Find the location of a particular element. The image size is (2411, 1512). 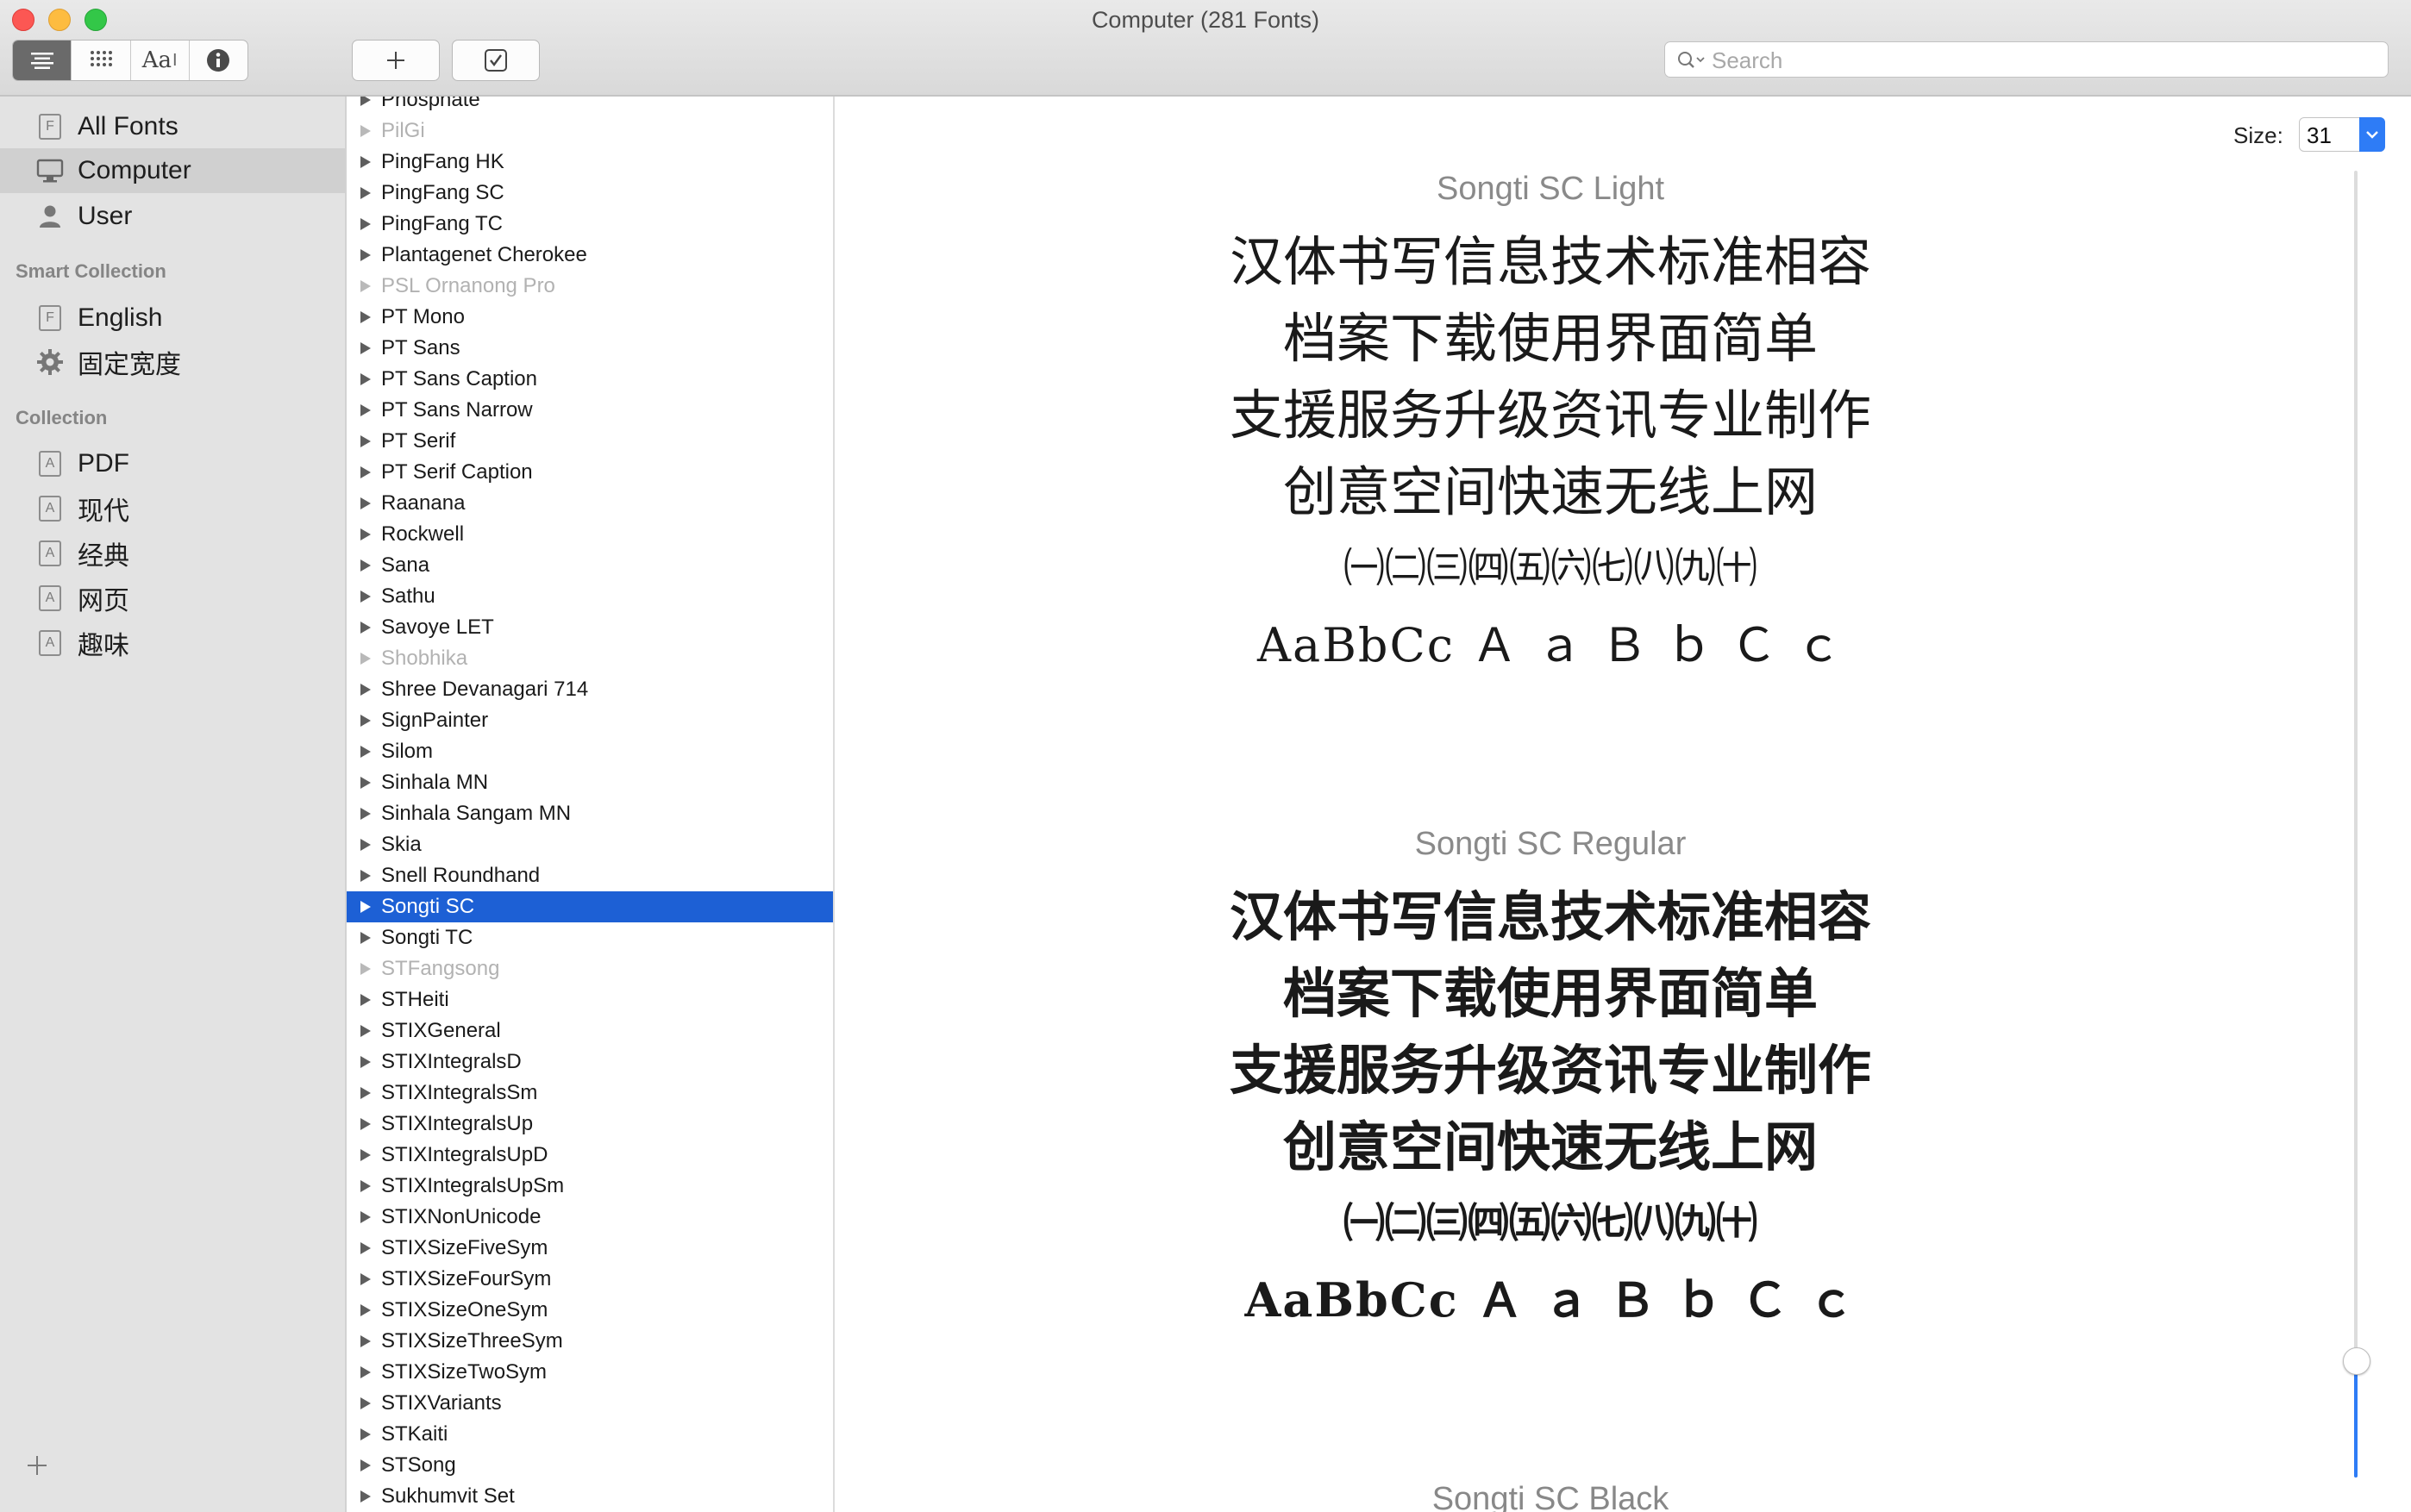

font-list-item: PSL Ornanong Pro is located at coordinates (590, 286).